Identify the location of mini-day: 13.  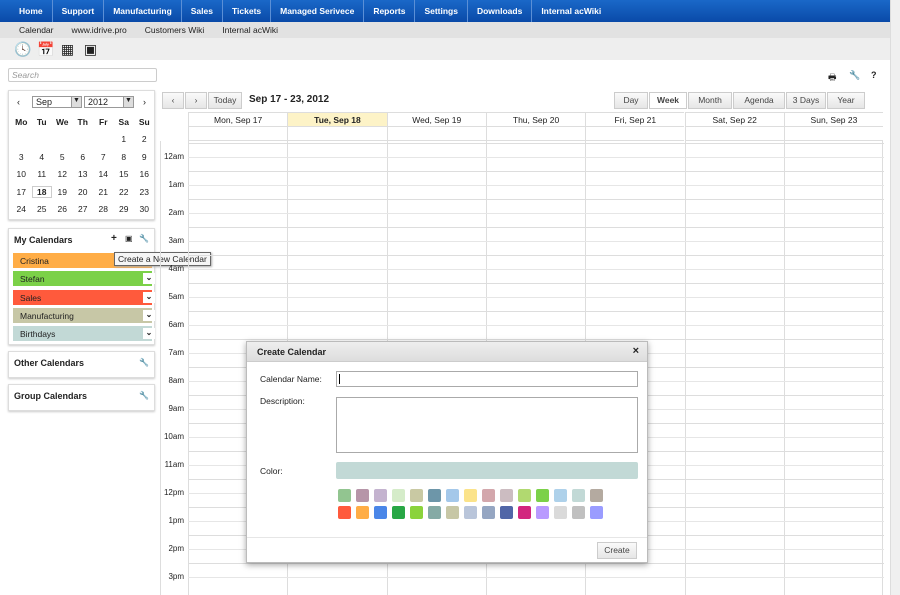
(83, 174).